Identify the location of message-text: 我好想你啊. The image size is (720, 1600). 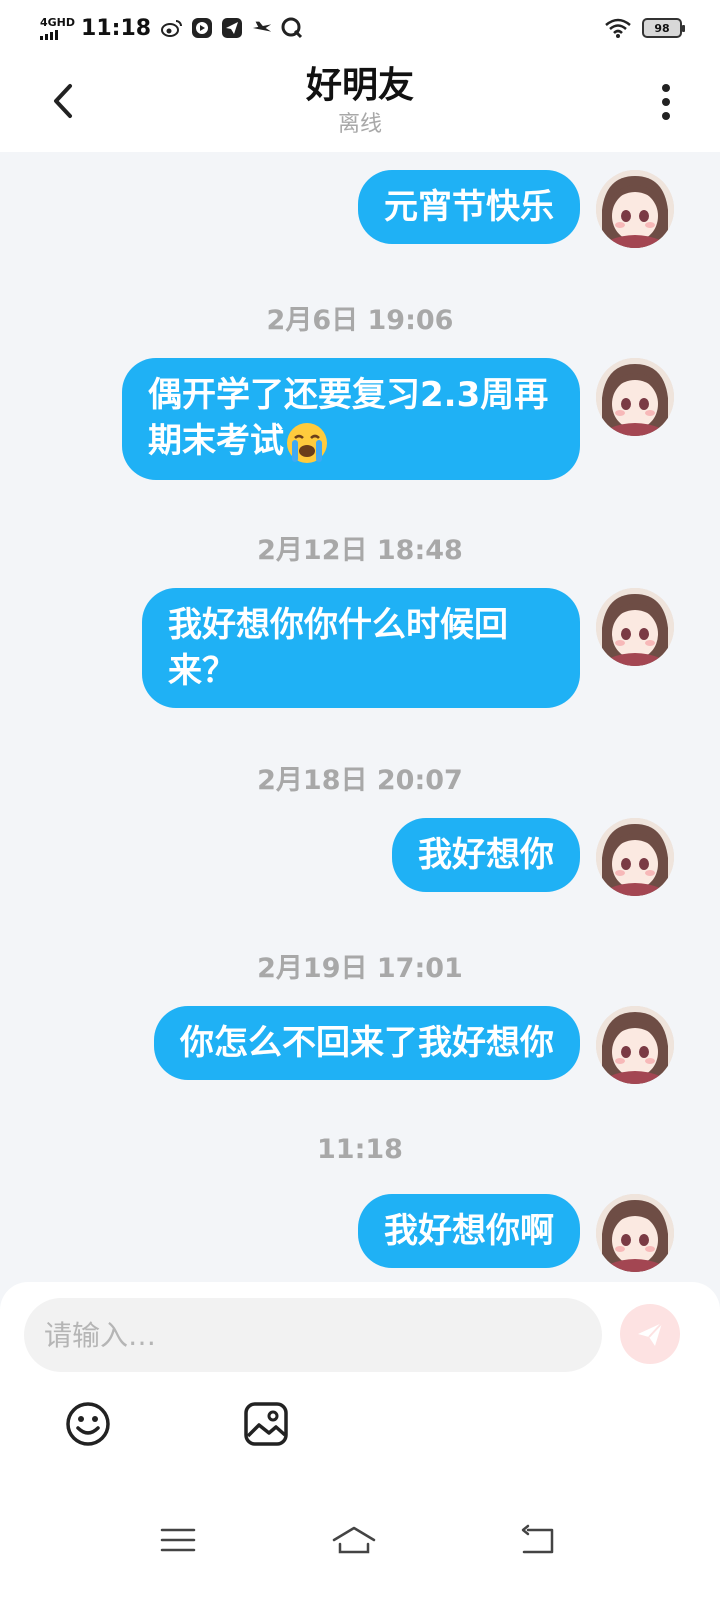
(469, 1231).